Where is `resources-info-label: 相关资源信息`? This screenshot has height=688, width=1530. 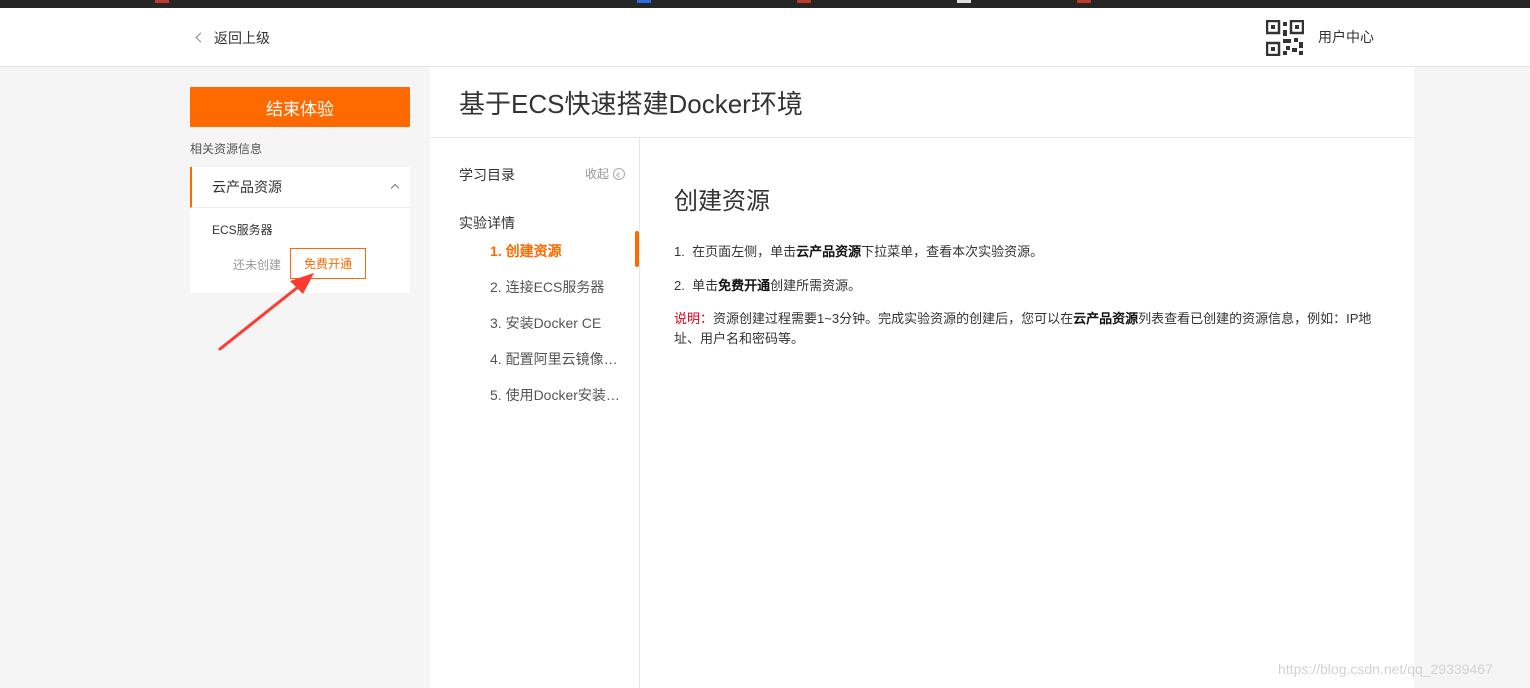
resources-info-label: 相关资源信息 is located at coordinates (226, 149).